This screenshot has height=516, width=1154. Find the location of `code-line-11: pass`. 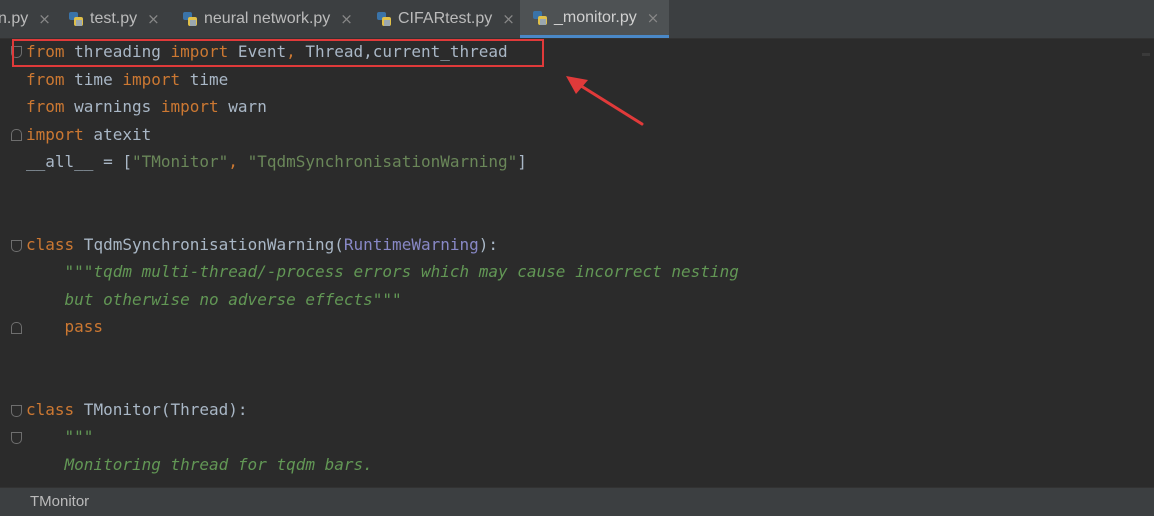

code-line-11: pass is located at coordinates (65, 326).